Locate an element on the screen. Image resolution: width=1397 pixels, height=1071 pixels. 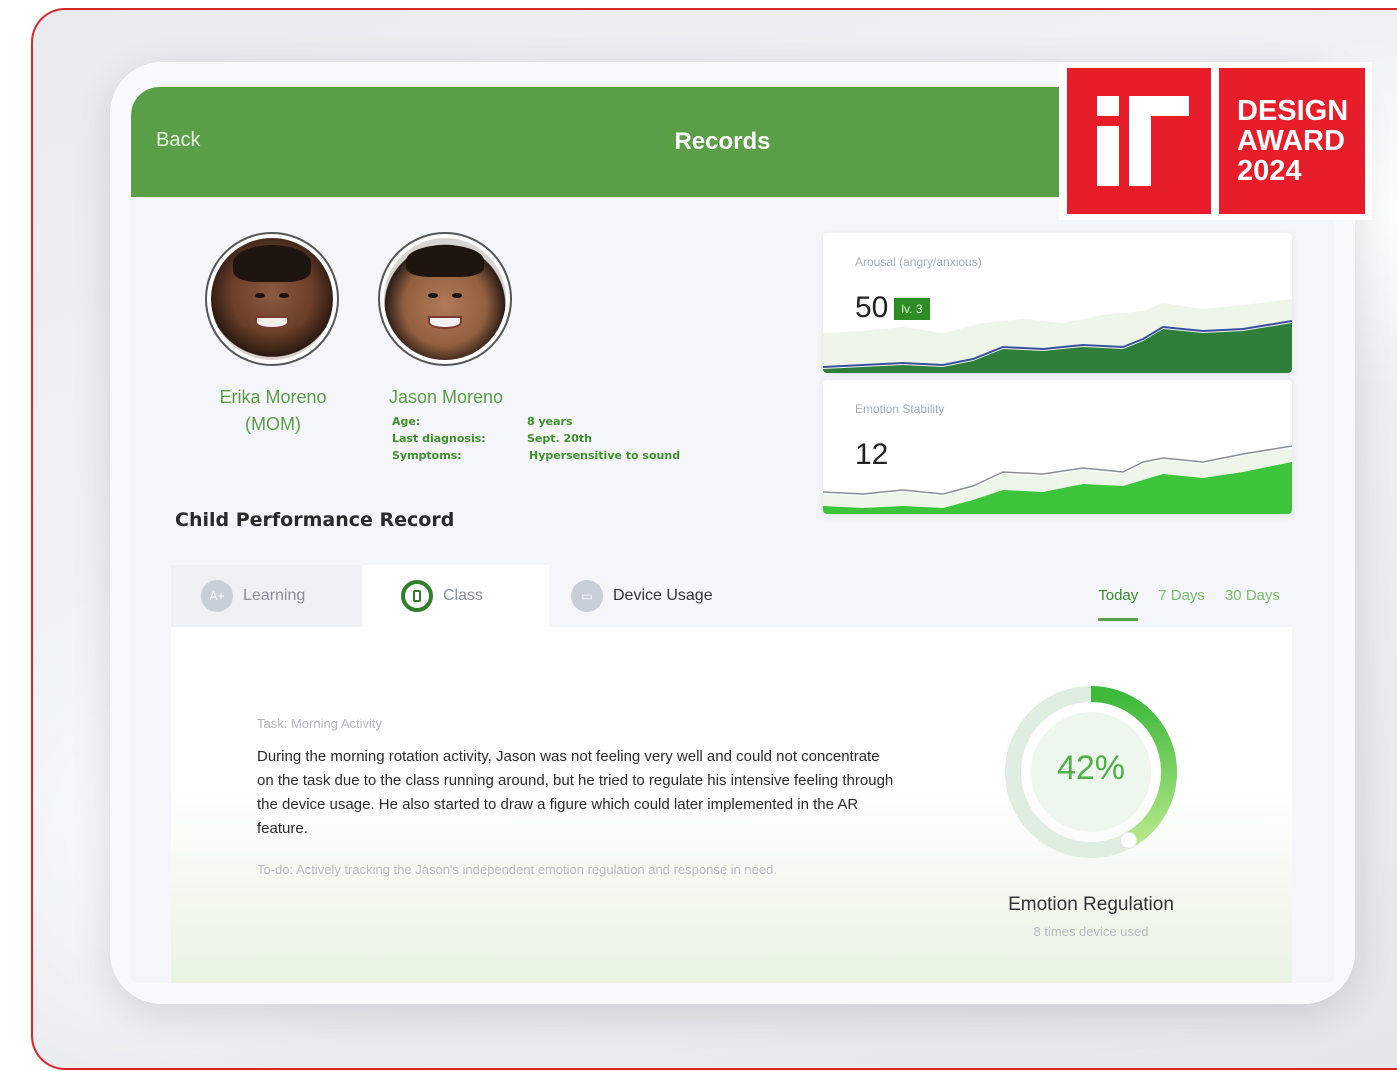
arousal-label: Arousal (angry/anxious) is located at coordinates (918, 262).